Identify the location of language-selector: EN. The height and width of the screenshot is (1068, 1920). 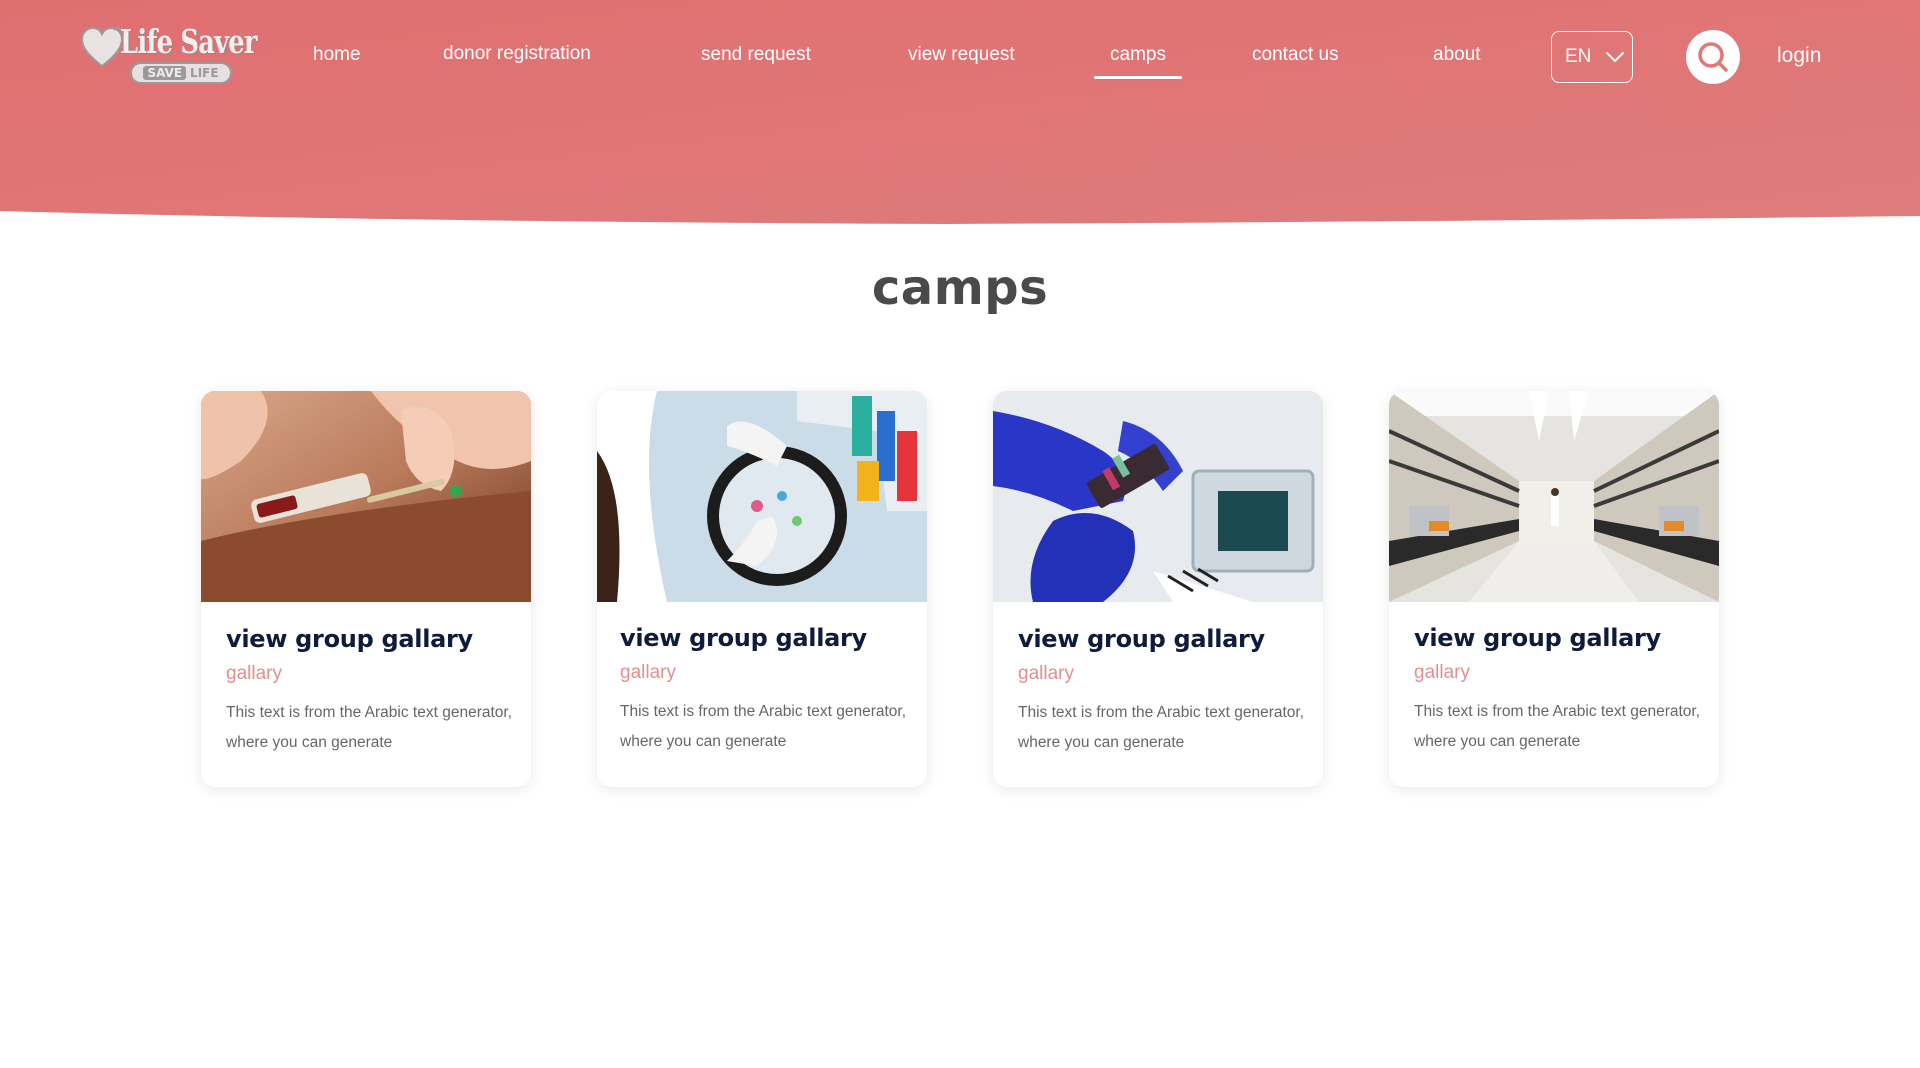
(1592, 57).